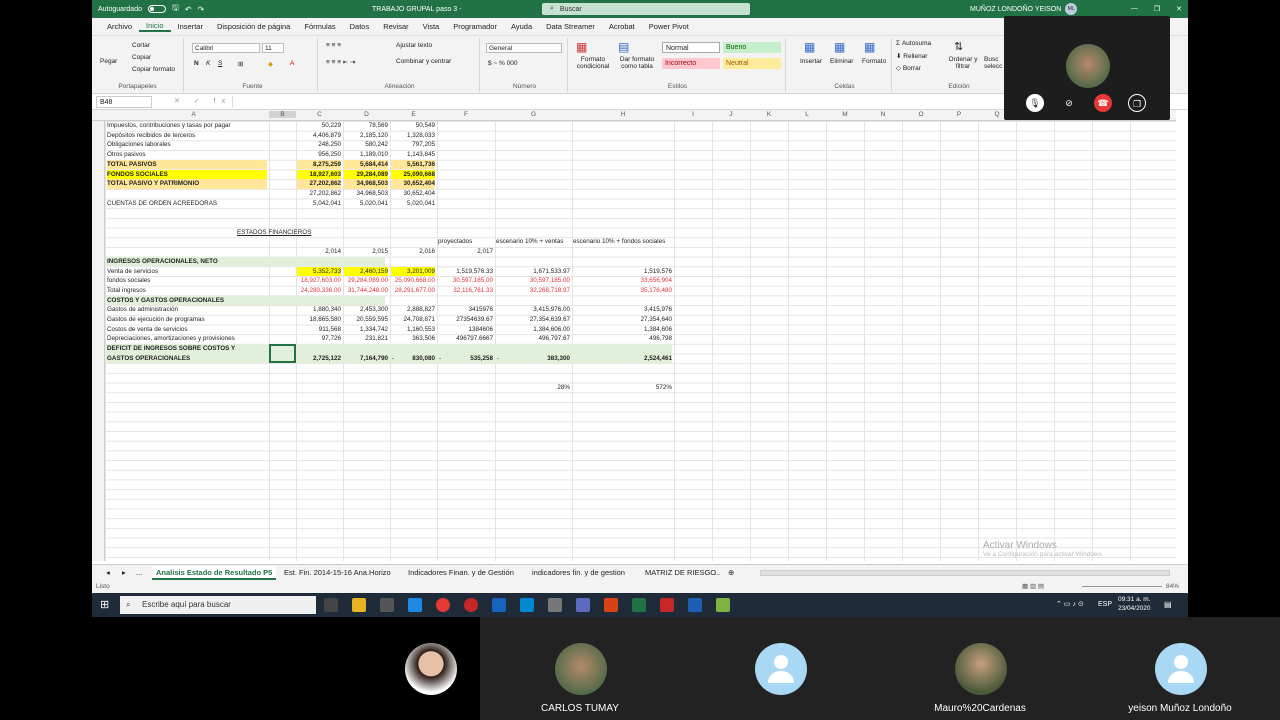  What do you see at coordinates (963, 63) in the screenshot?
I see `sort-filter-button: Ordenar y filtrar` at bounding box center [963, 63].